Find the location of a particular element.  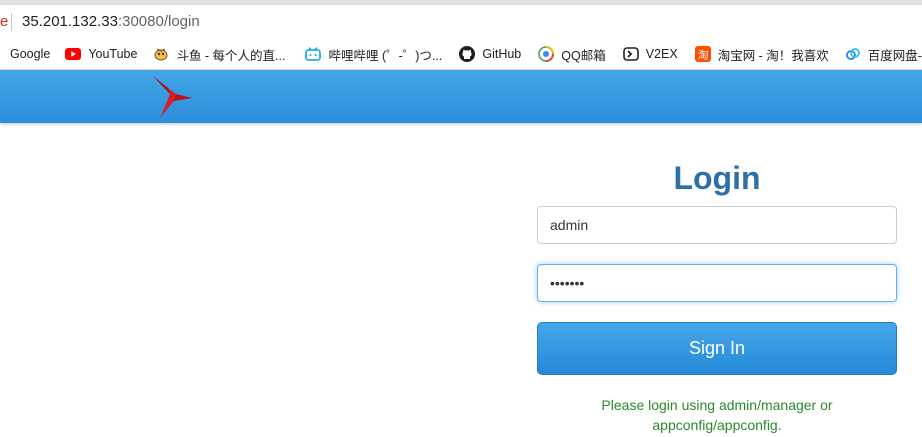

douyu-icon is located at coordinates (161, 54).